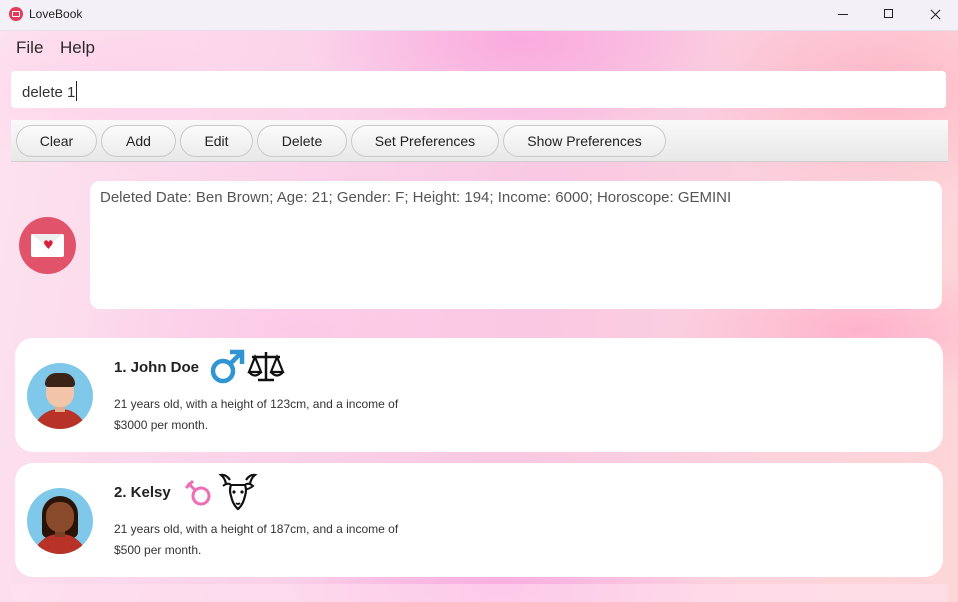 The image size is (958, 602). I want to click on libra-icon, so click(266, 367).